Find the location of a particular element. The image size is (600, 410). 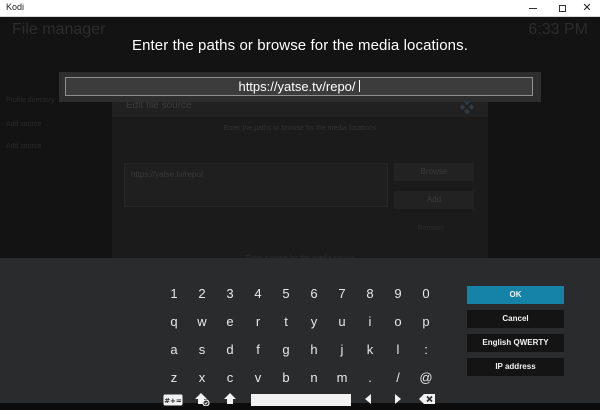

key-k: k is located at coordinates (370, 350).